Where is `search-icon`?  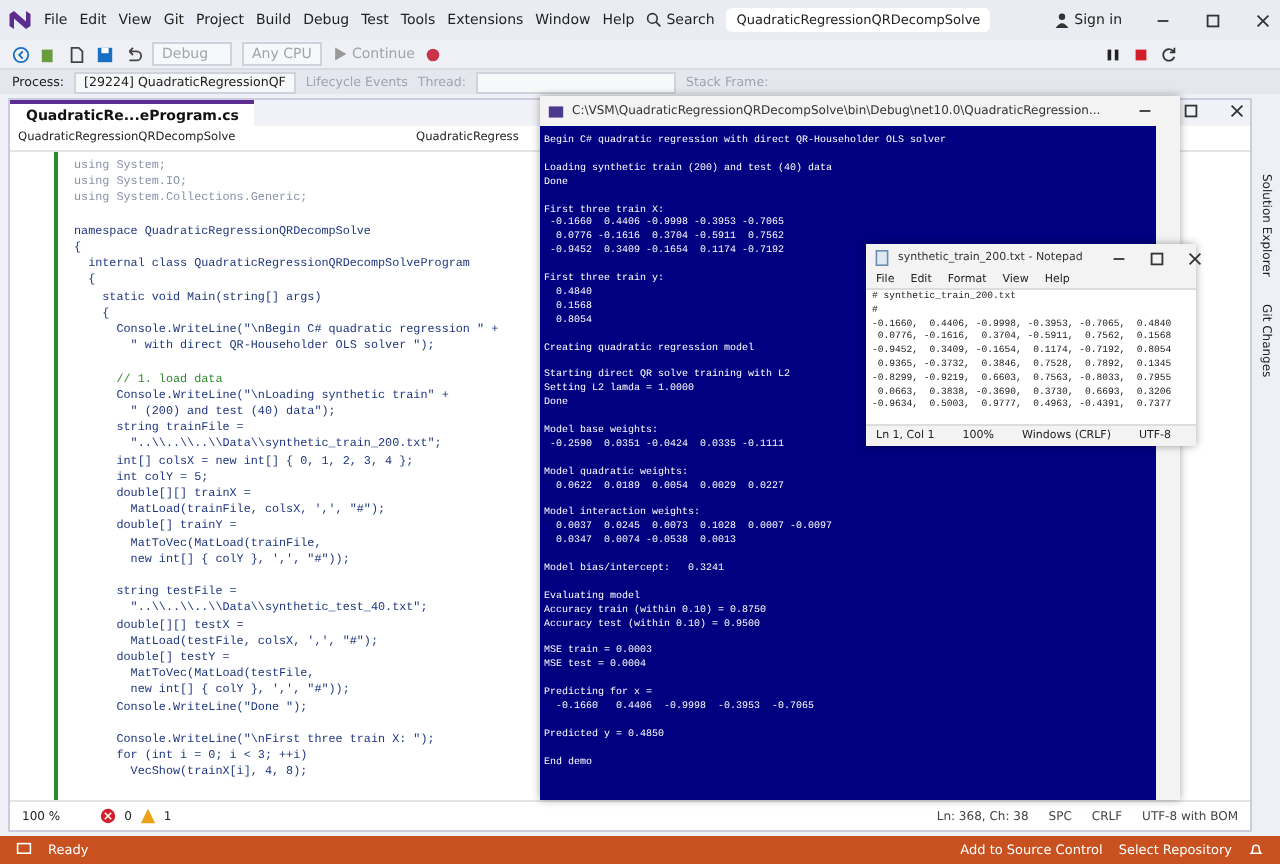
search-icon is located at coordinates (654, 20).